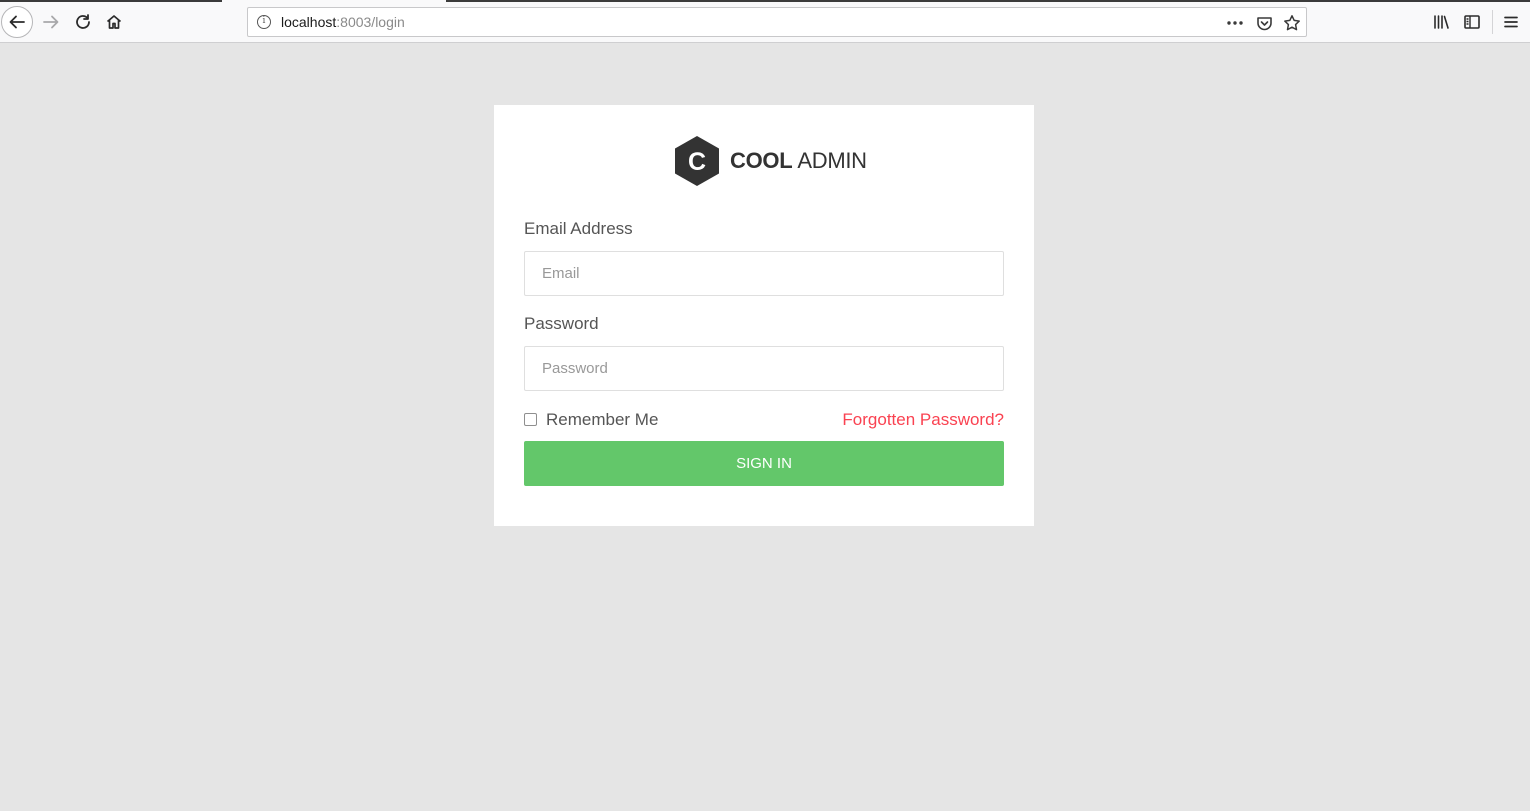 This screenshot has width=1530, height=811. I want to click on logo-word-regular: ADMIN, so click(832, 160).